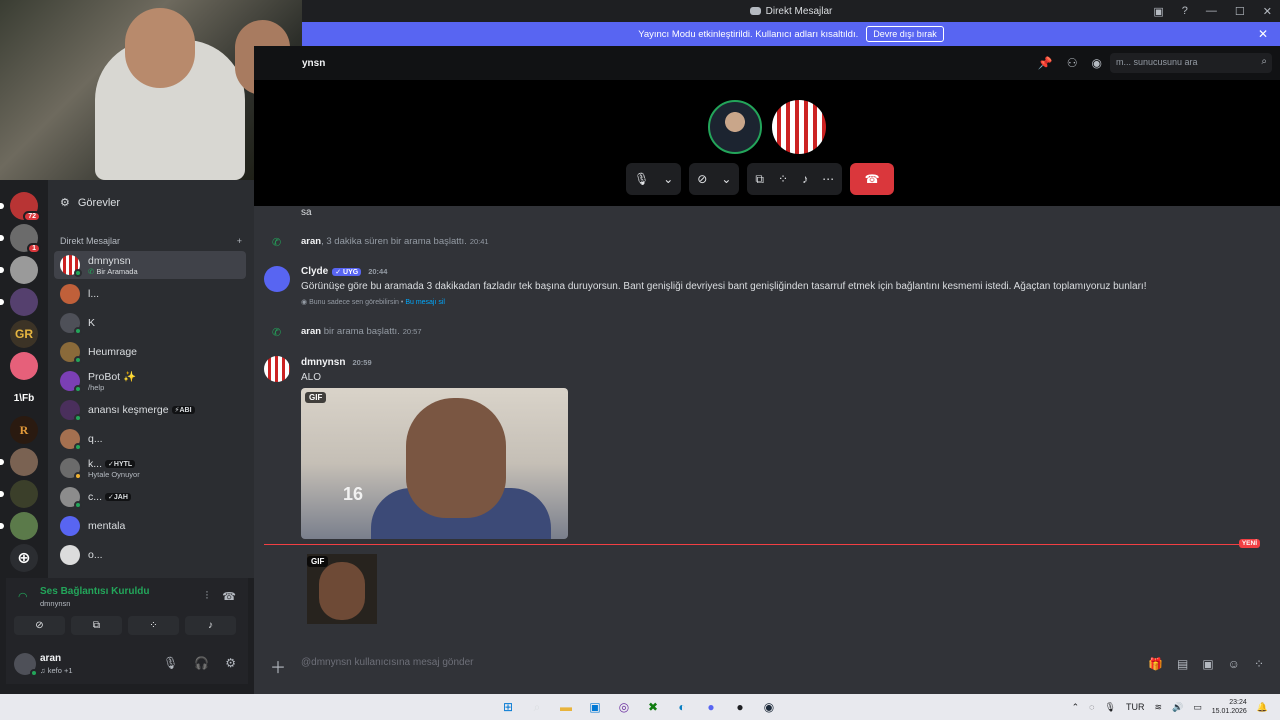  I want to click on inbox-icon: ▣, so click(1158, 11).